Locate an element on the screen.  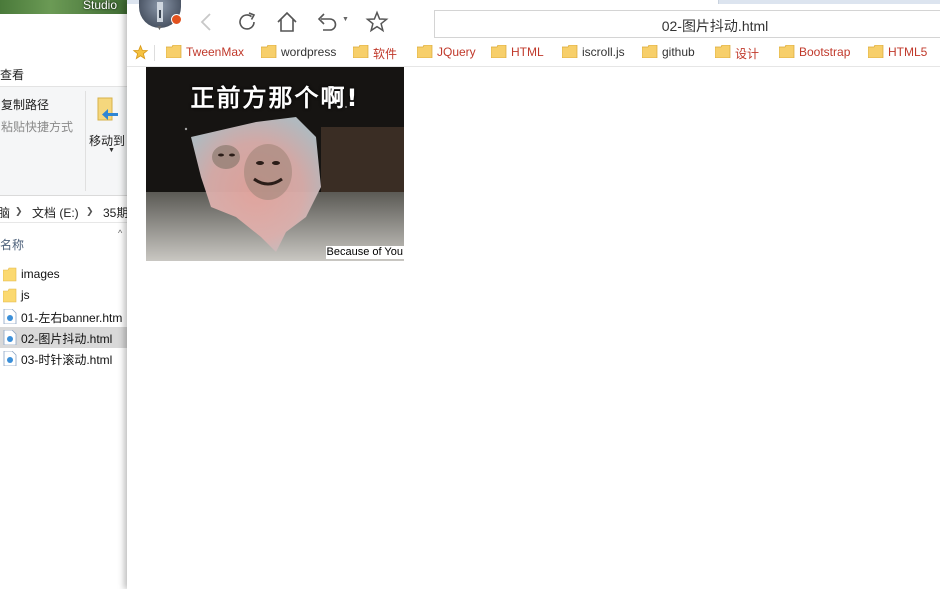
address-bar: 02-图片抖动.html is located at coordinates (687, 24).